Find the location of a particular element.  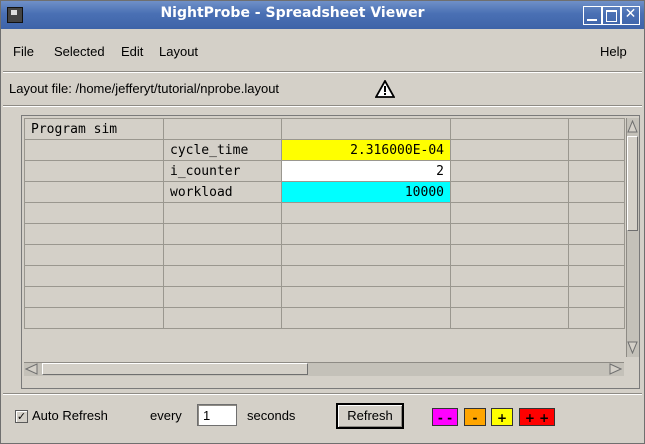

minimize-icon is located at coordinates (592, 15).